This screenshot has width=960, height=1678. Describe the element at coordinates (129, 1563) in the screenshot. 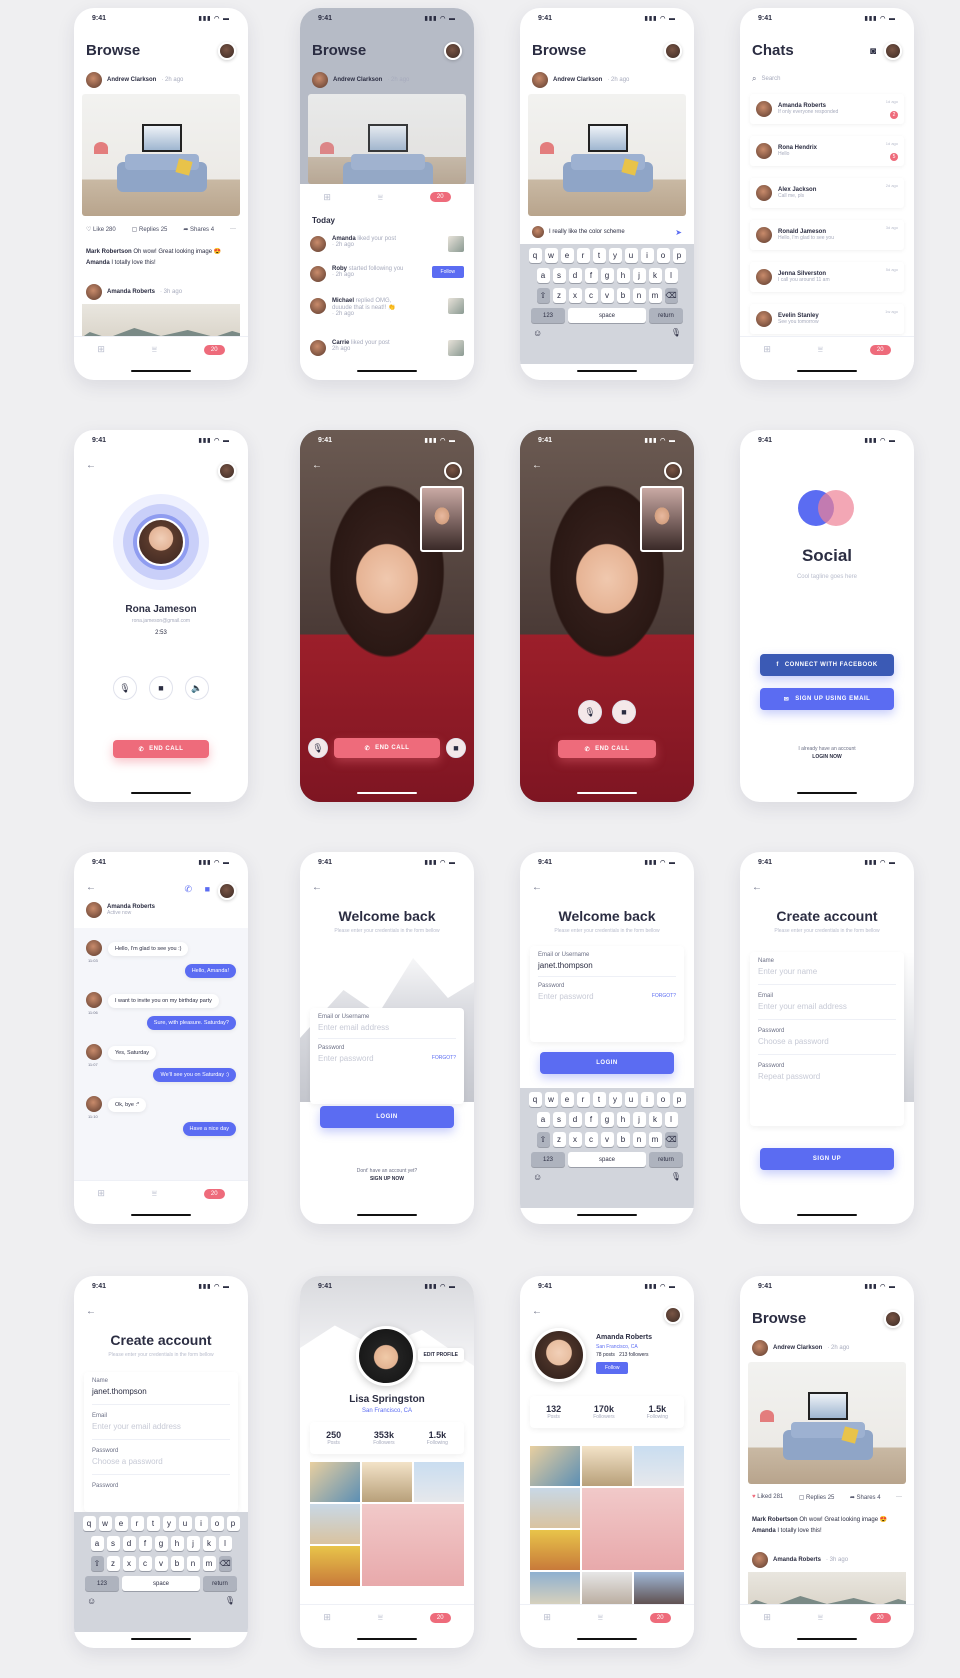

I see `key: x` at that location.